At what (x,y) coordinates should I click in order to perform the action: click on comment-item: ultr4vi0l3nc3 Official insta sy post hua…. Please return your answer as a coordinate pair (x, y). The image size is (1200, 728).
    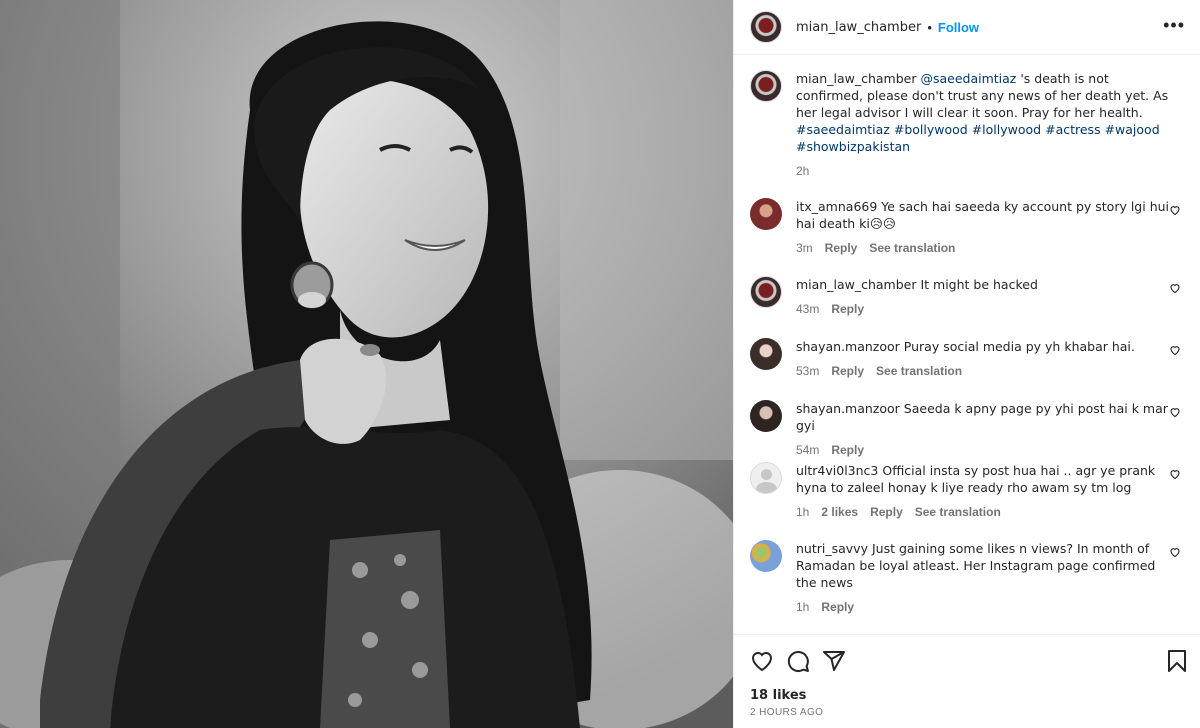
    Looking at the image, I should click on (967, 491).